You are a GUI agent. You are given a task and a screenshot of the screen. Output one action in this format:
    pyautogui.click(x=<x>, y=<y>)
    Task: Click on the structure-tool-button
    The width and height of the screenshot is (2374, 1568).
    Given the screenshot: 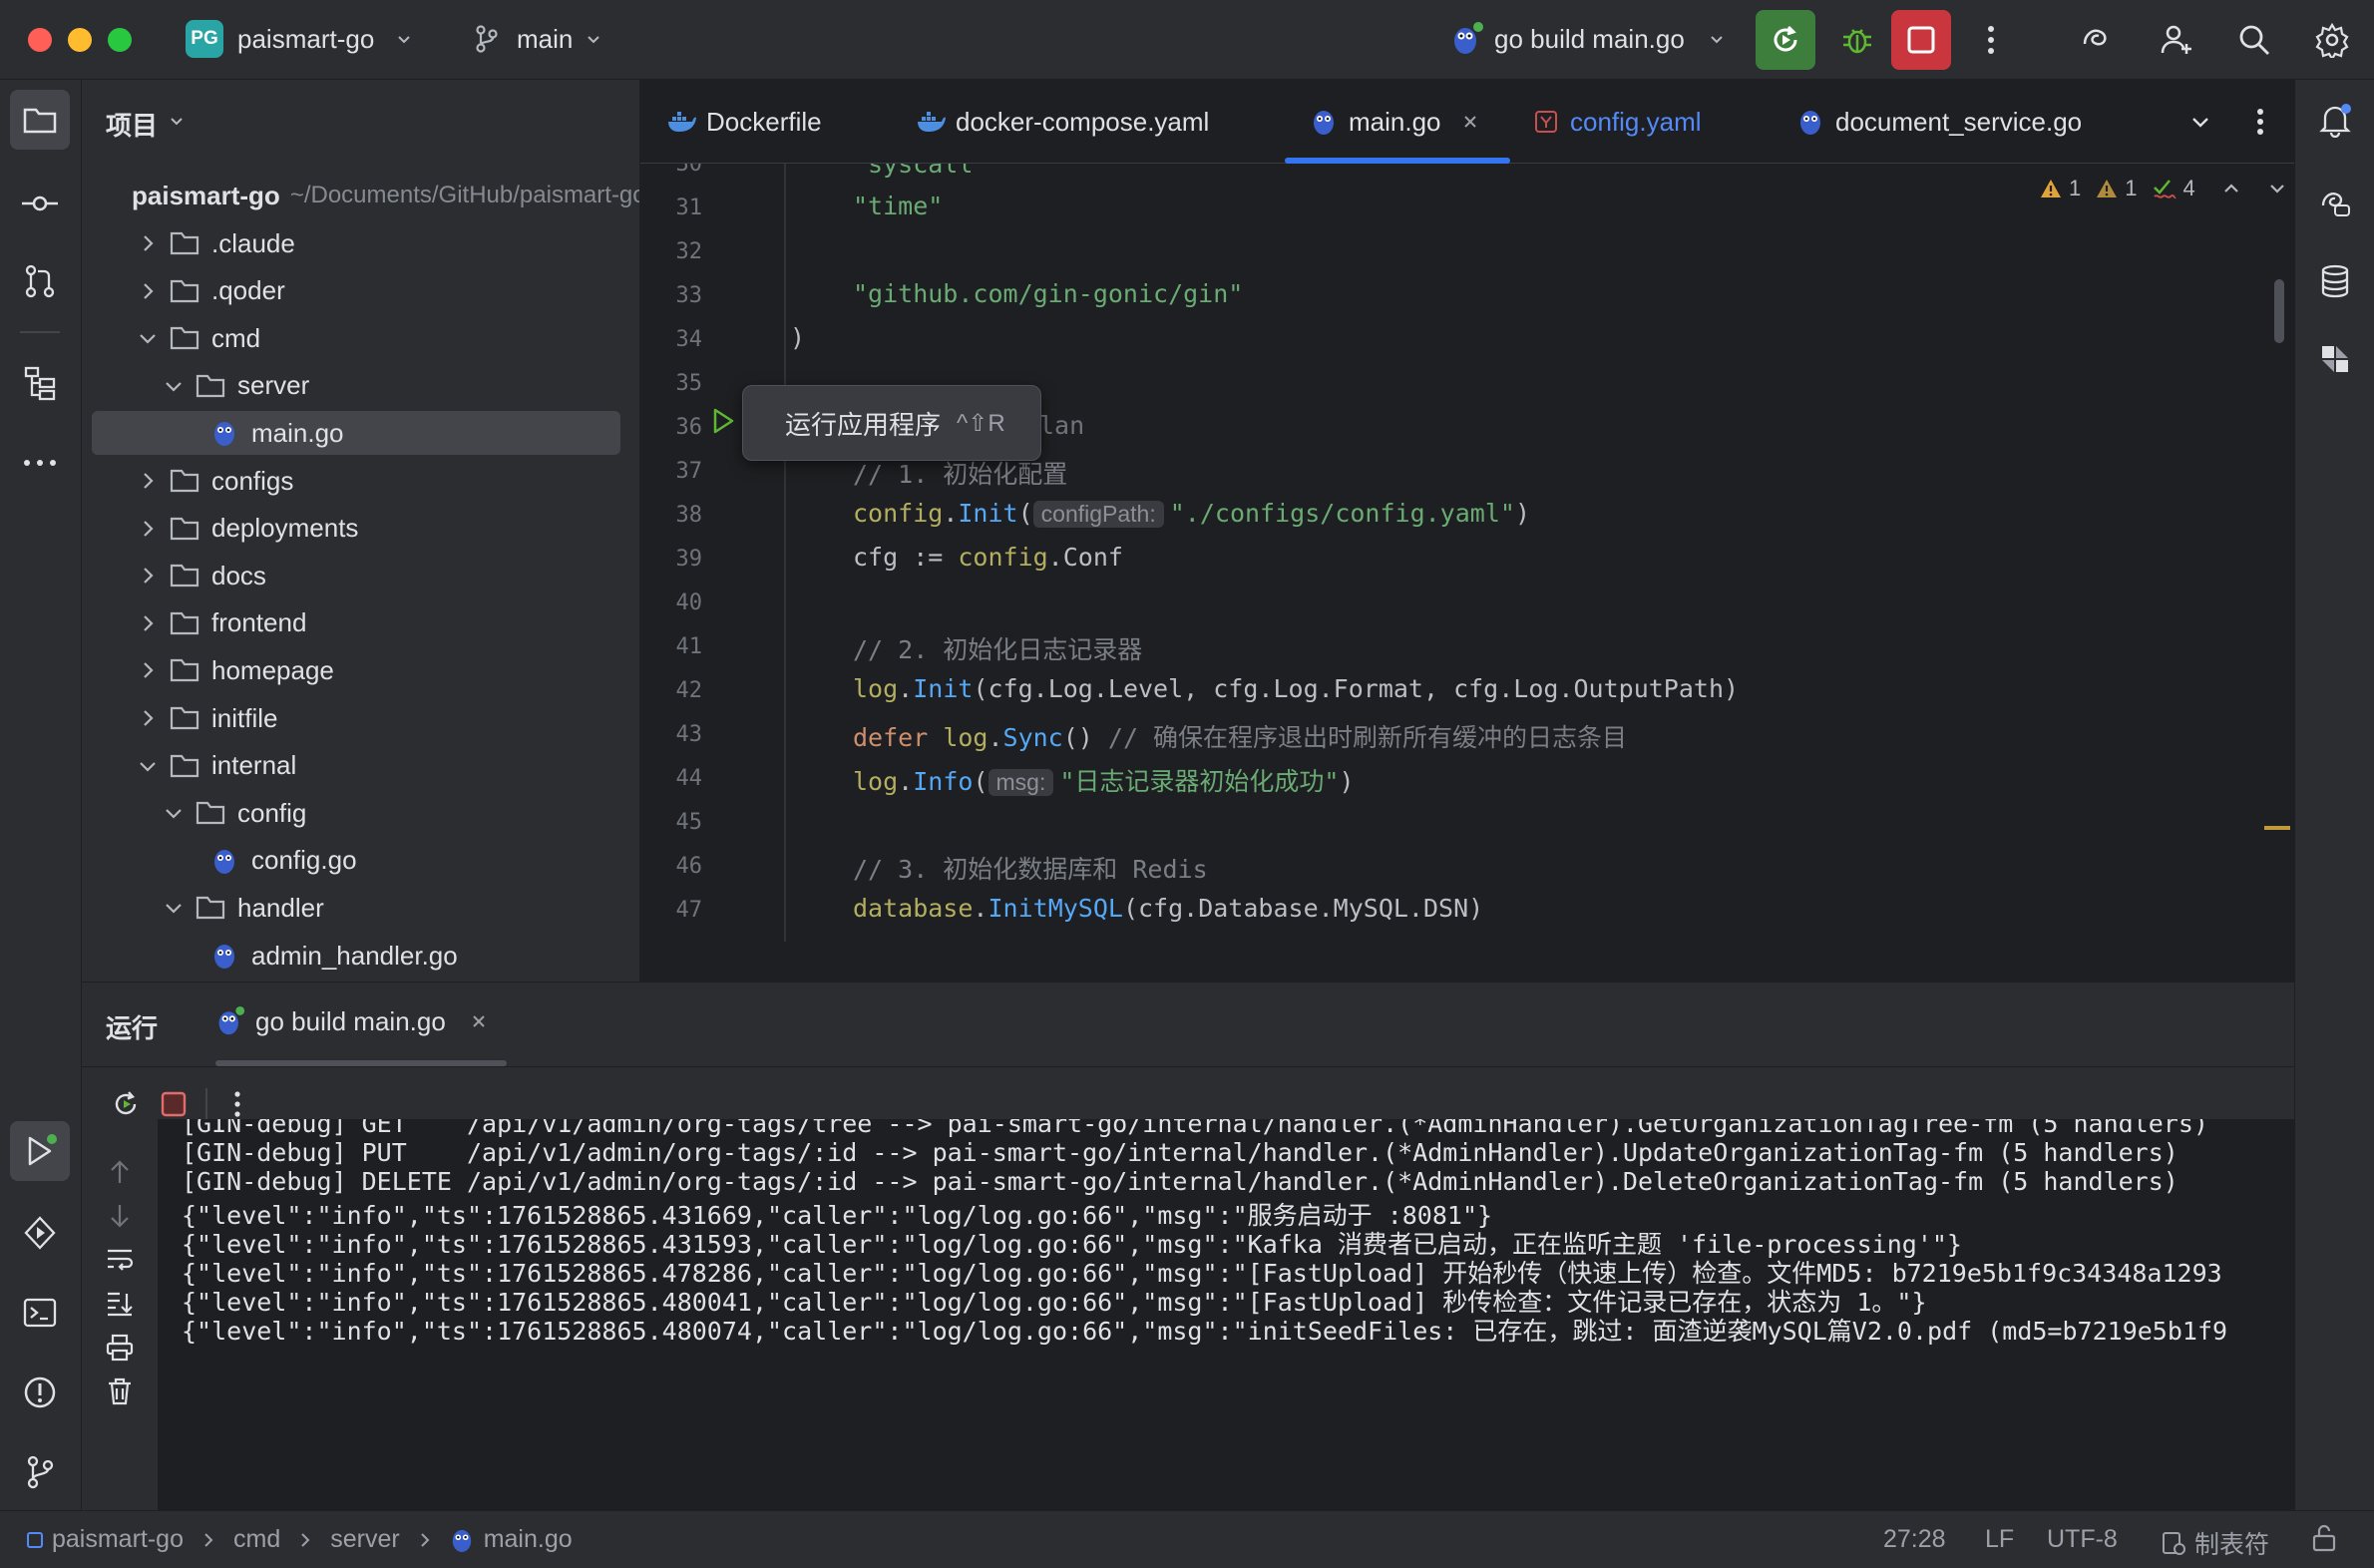 What is the action you would take?
    pyautogui.click(x=40, y=383)
    